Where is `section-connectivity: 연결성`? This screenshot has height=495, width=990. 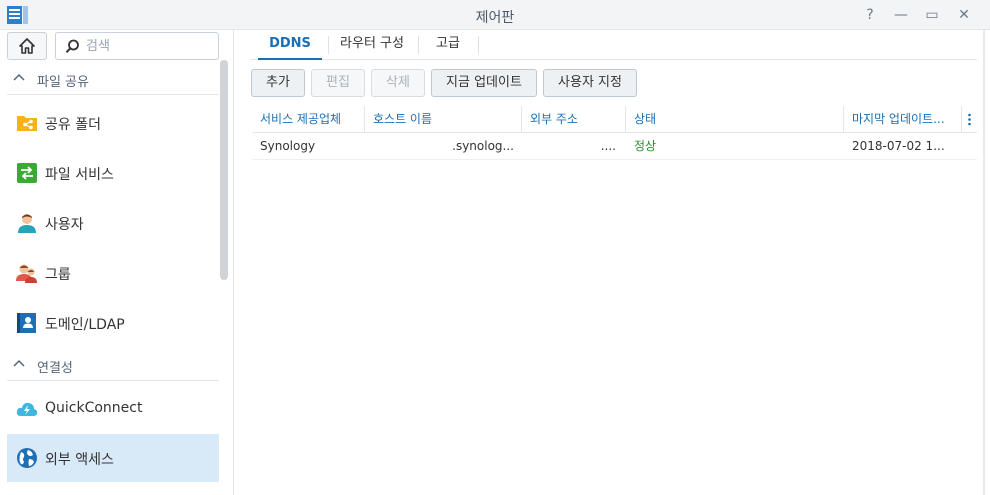
section-connectivity: 연결성 is located at coordinates (113, 365).